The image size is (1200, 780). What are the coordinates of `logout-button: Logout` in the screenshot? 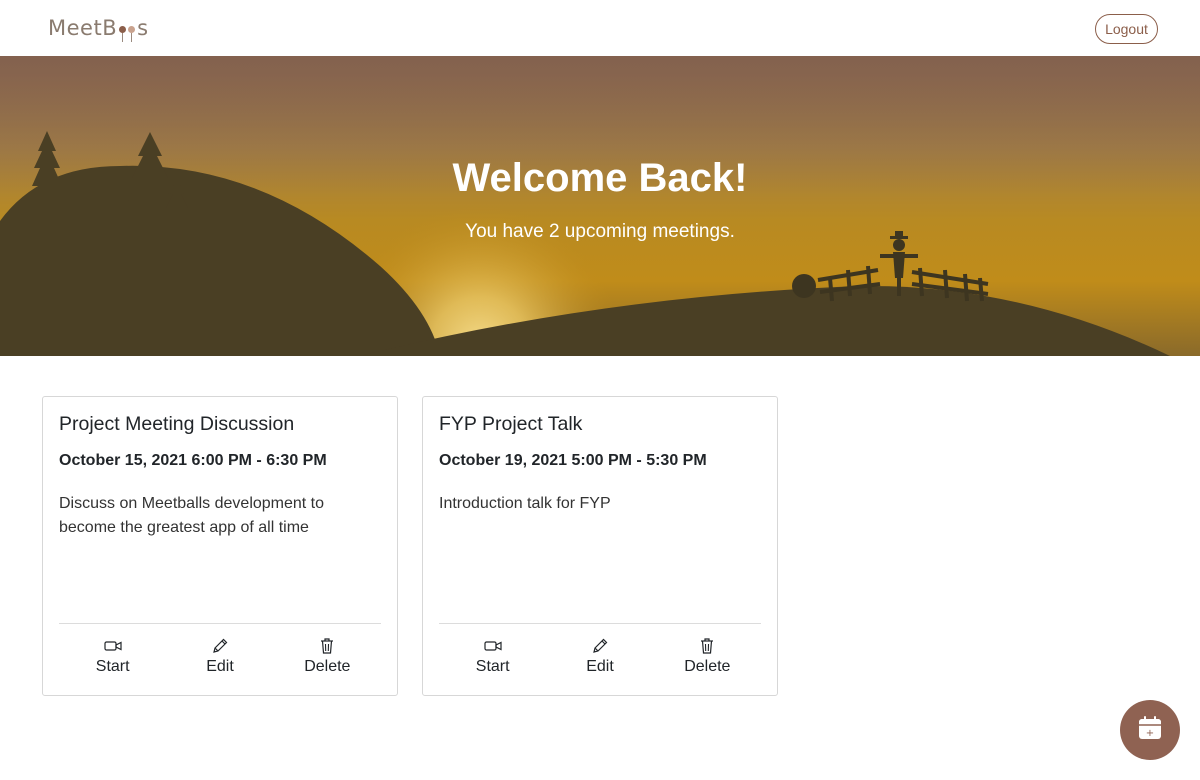 It's located at (1126, 29).